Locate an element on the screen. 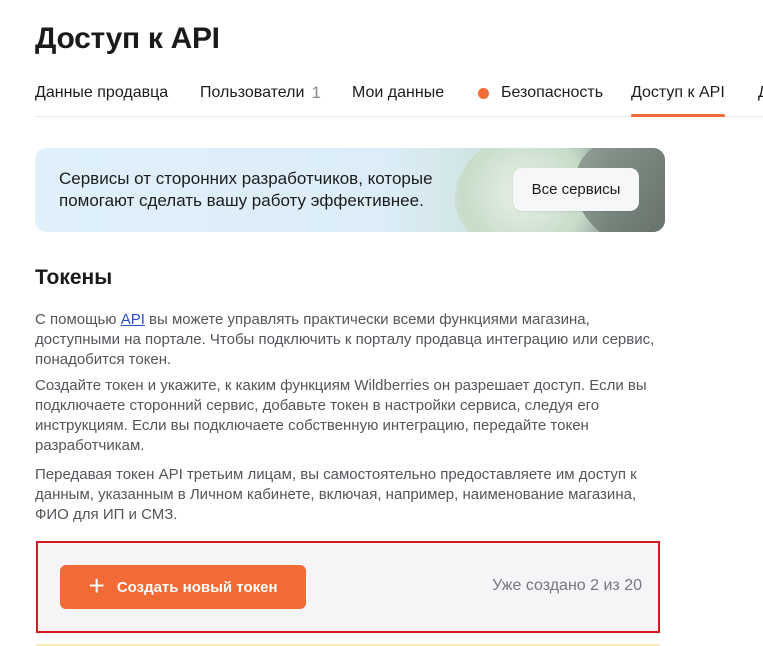 The height and width of the screenshot is (646, 763). tab-seller-data: Данные продавца is located at coordinates (101, 93).